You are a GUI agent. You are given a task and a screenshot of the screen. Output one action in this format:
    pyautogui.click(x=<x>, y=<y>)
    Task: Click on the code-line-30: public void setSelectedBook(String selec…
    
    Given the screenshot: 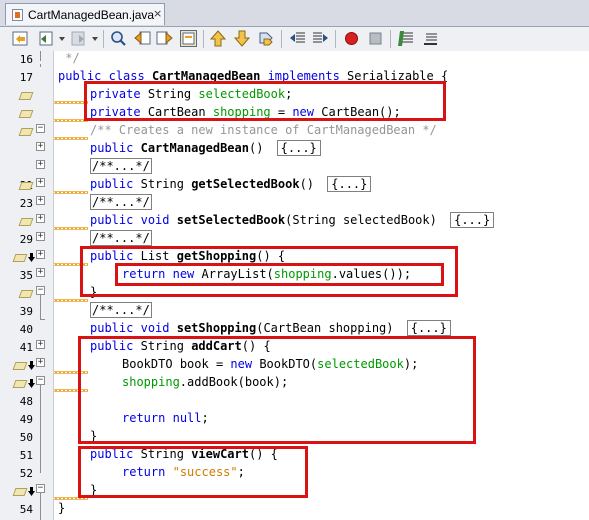 What is the action you would take?
    pyautogui.click(x=292, y=221)
    